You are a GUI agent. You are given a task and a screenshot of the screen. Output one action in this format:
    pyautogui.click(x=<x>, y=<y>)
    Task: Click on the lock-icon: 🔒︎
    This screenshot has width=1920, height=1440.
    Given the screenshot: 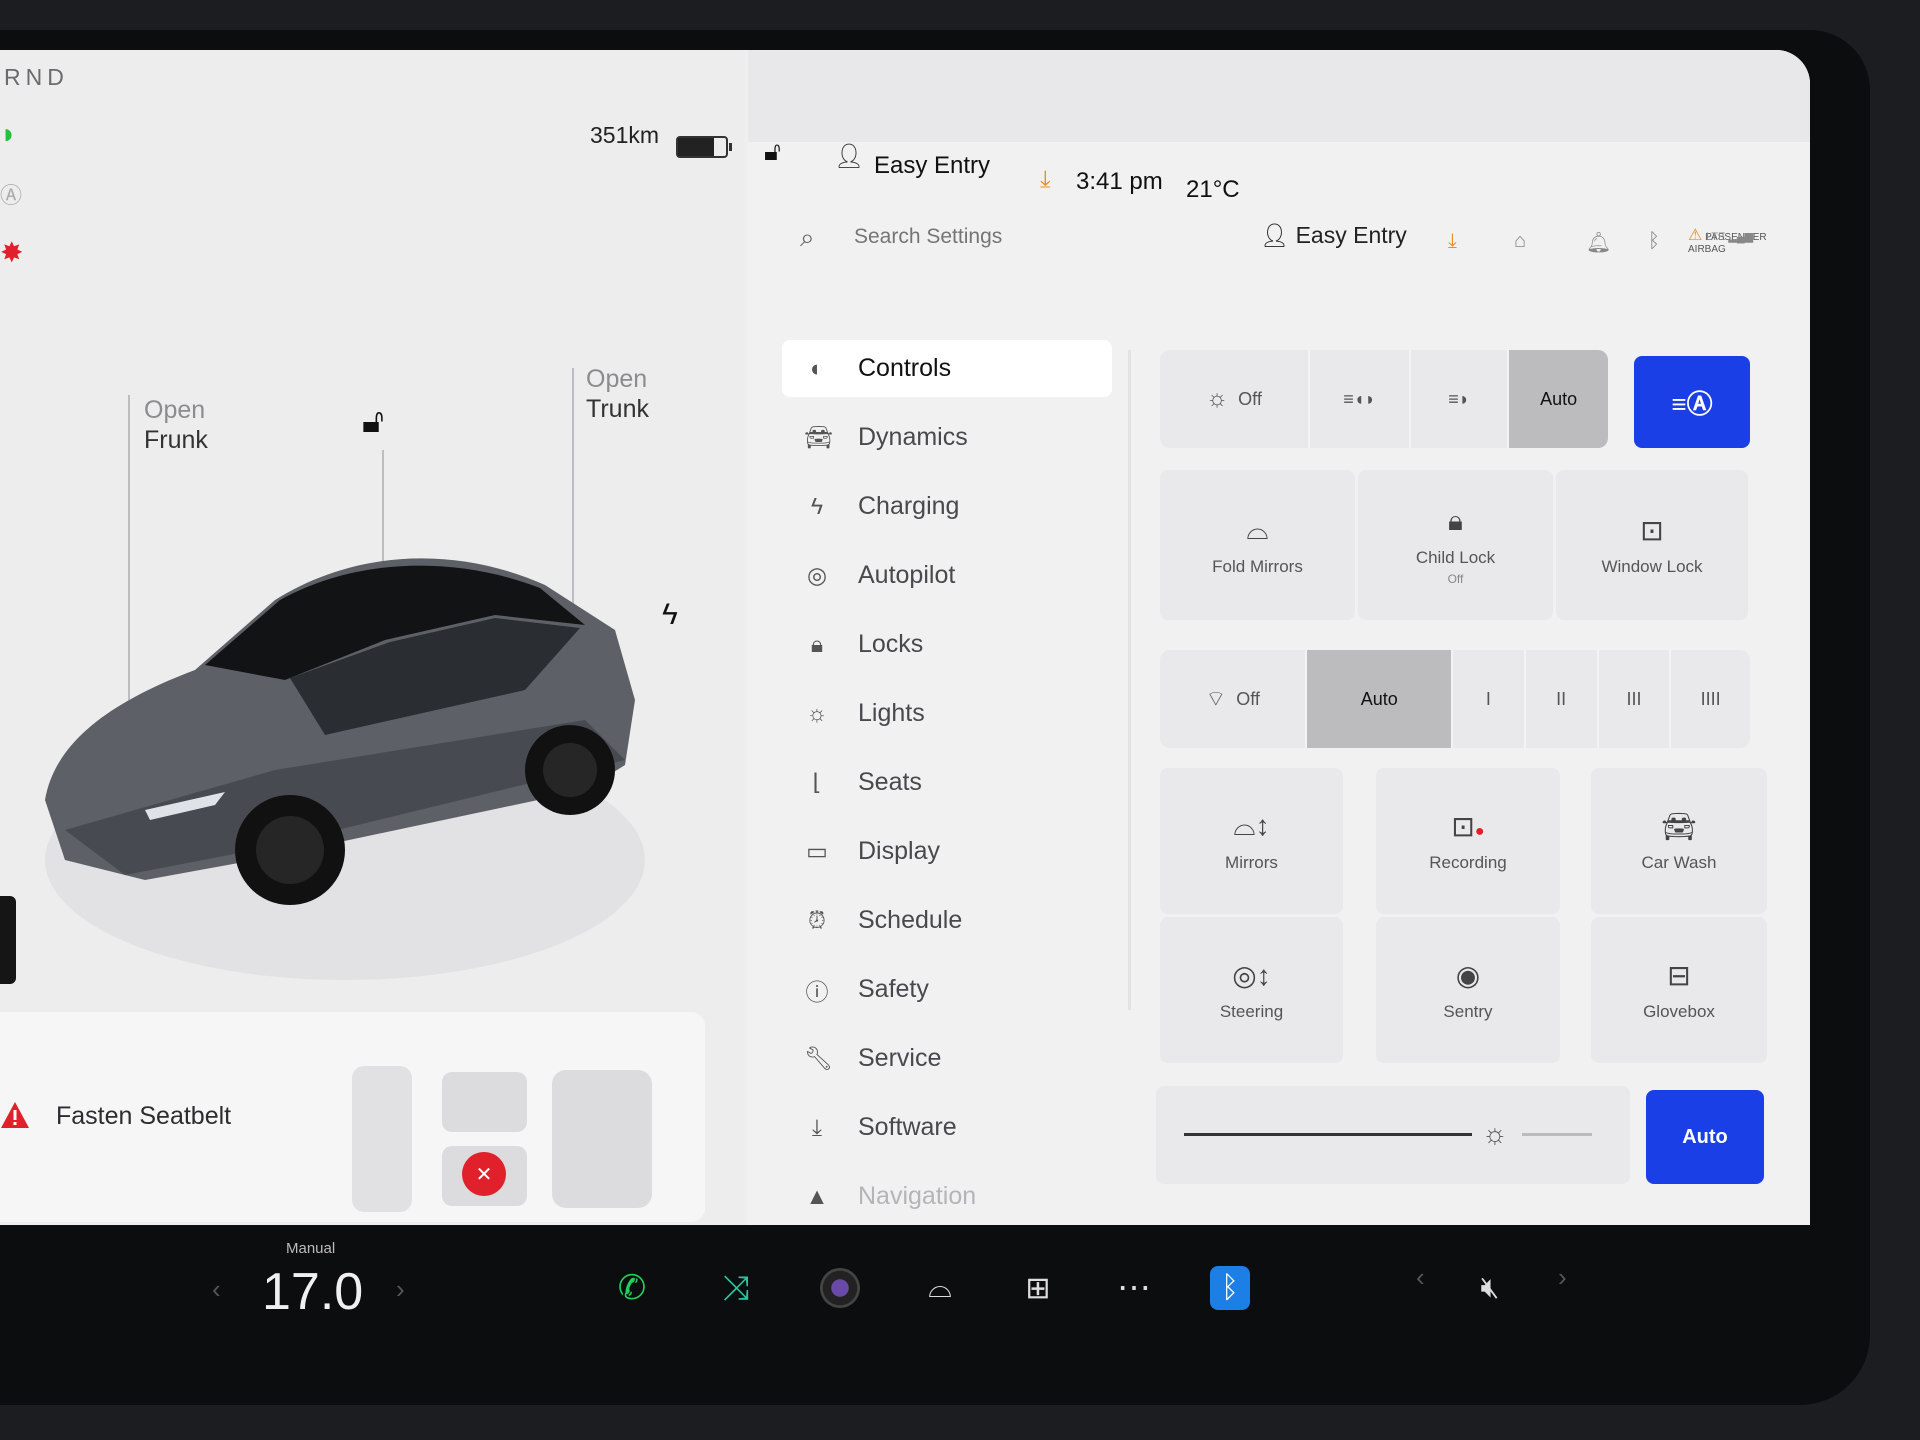 What is the action you would take?
    pyautogui.click(x=817, y=644)
    